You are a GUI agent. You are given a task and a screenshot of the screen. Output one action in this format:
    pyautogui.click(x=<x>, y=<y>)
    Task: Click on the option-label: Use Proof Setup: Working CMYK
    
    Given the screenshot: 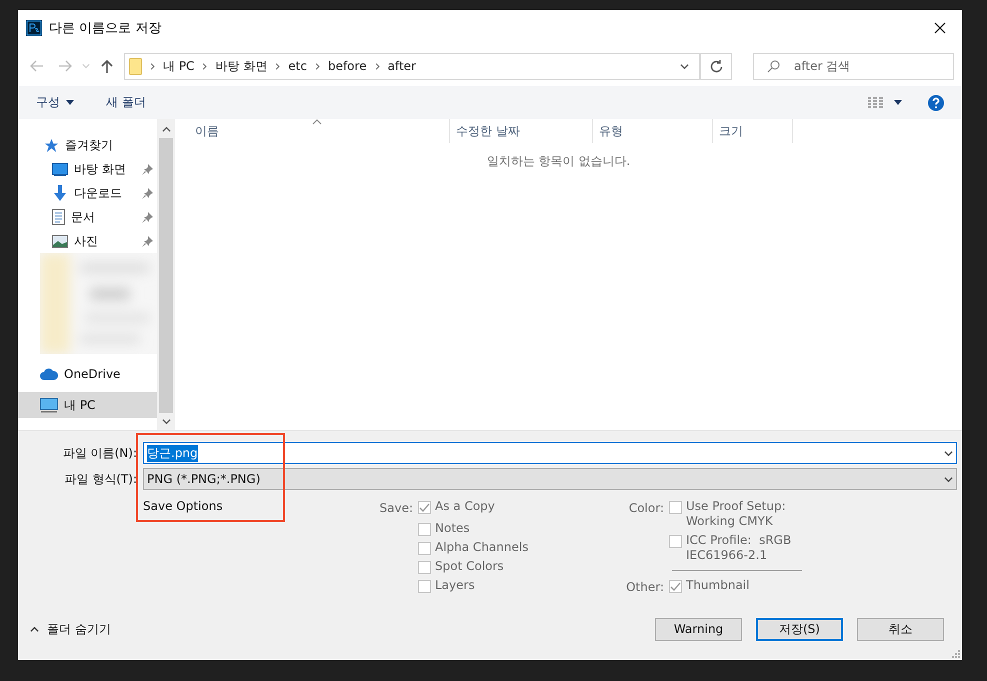 What is the action you would take?
    pyautogui.click(x=736, y=514)
    